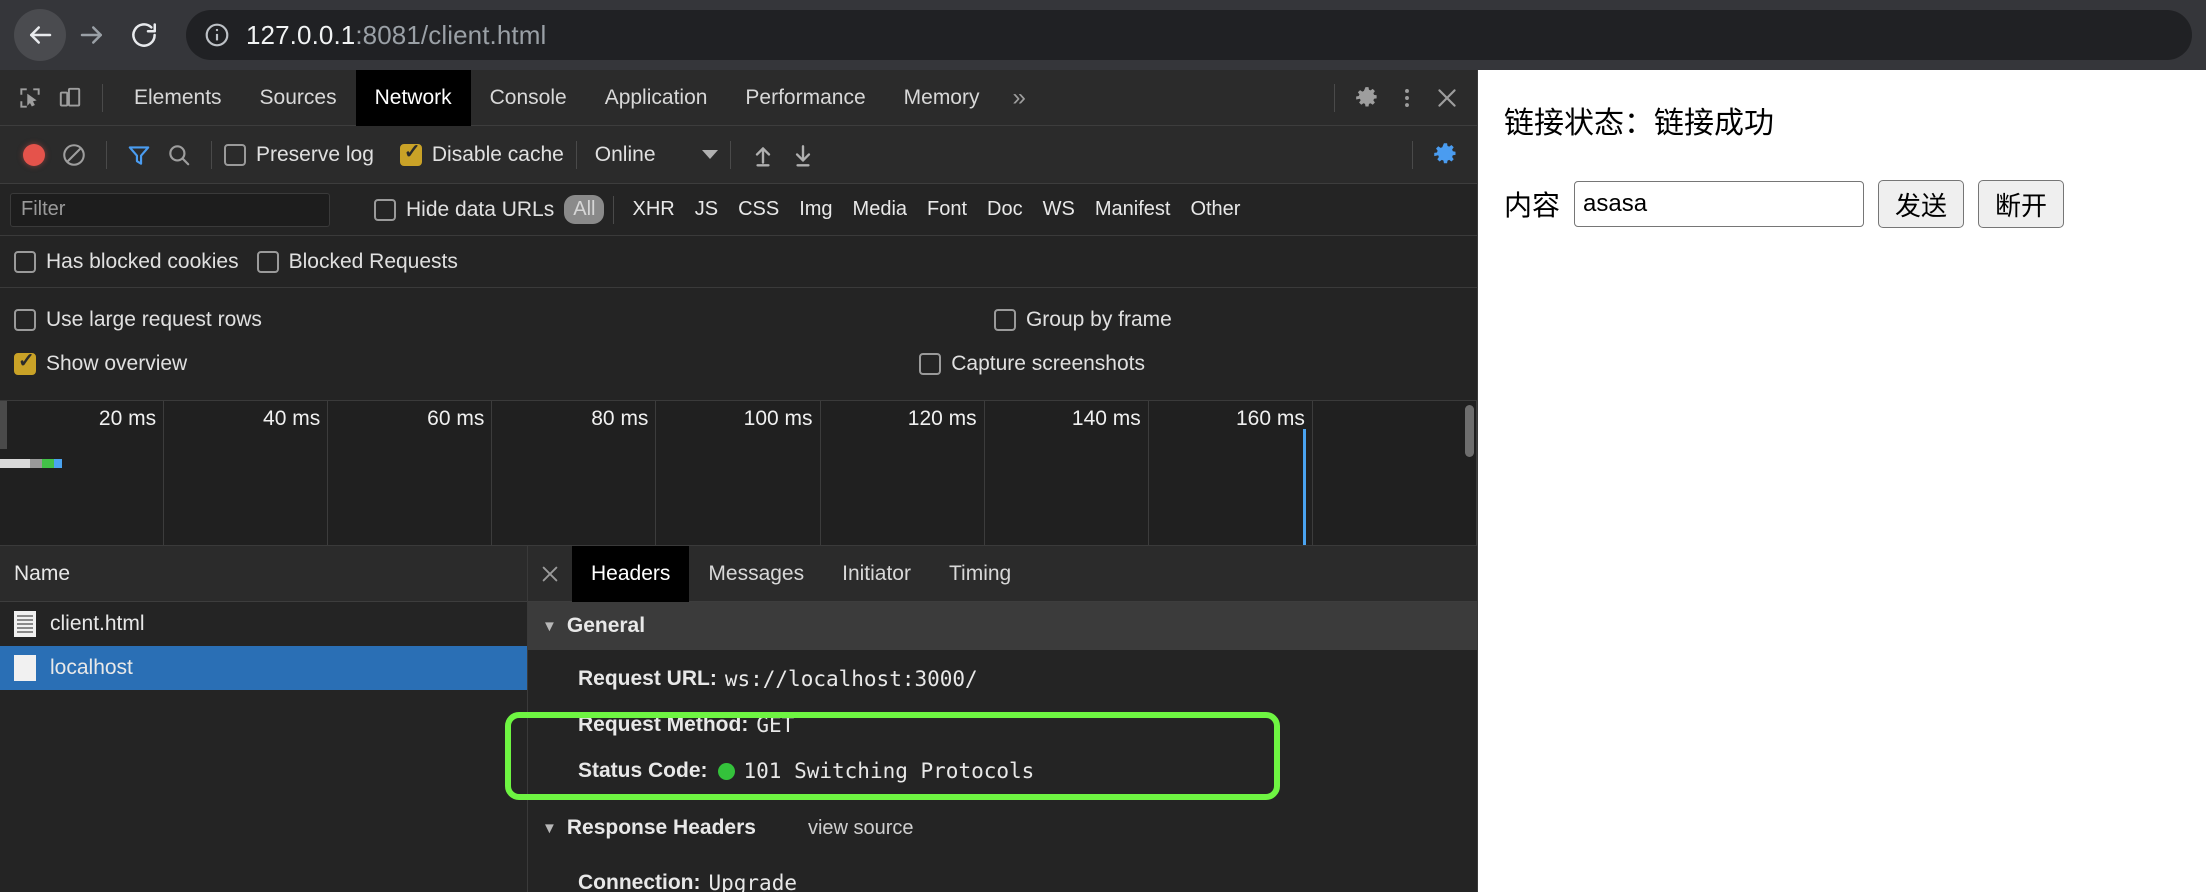 Image resolution: width=2206 pixels, height=892 pixels. Describe the element at coordinates (497, 154) in the screenshot. I see `disable-cache-label: Disable cache` at that location.